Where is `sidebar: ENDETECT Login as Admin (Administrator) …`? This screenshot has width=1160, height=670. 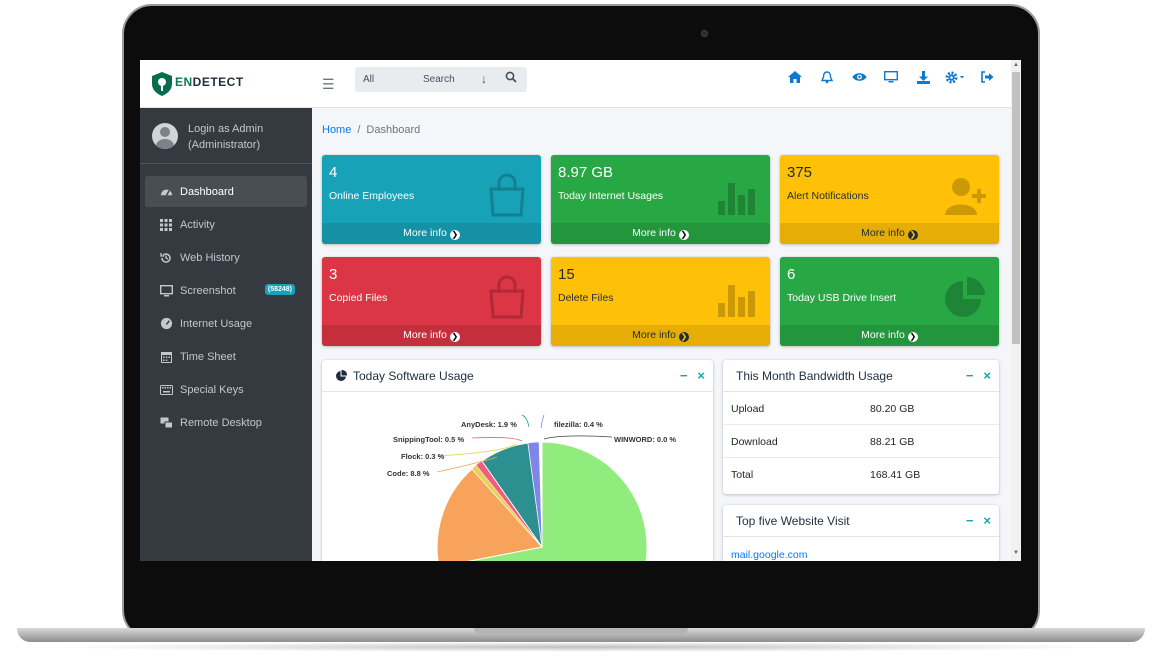
sidebar: ENDETECT Login as Admin (Administrator) … is located at coordinates (226, 310).